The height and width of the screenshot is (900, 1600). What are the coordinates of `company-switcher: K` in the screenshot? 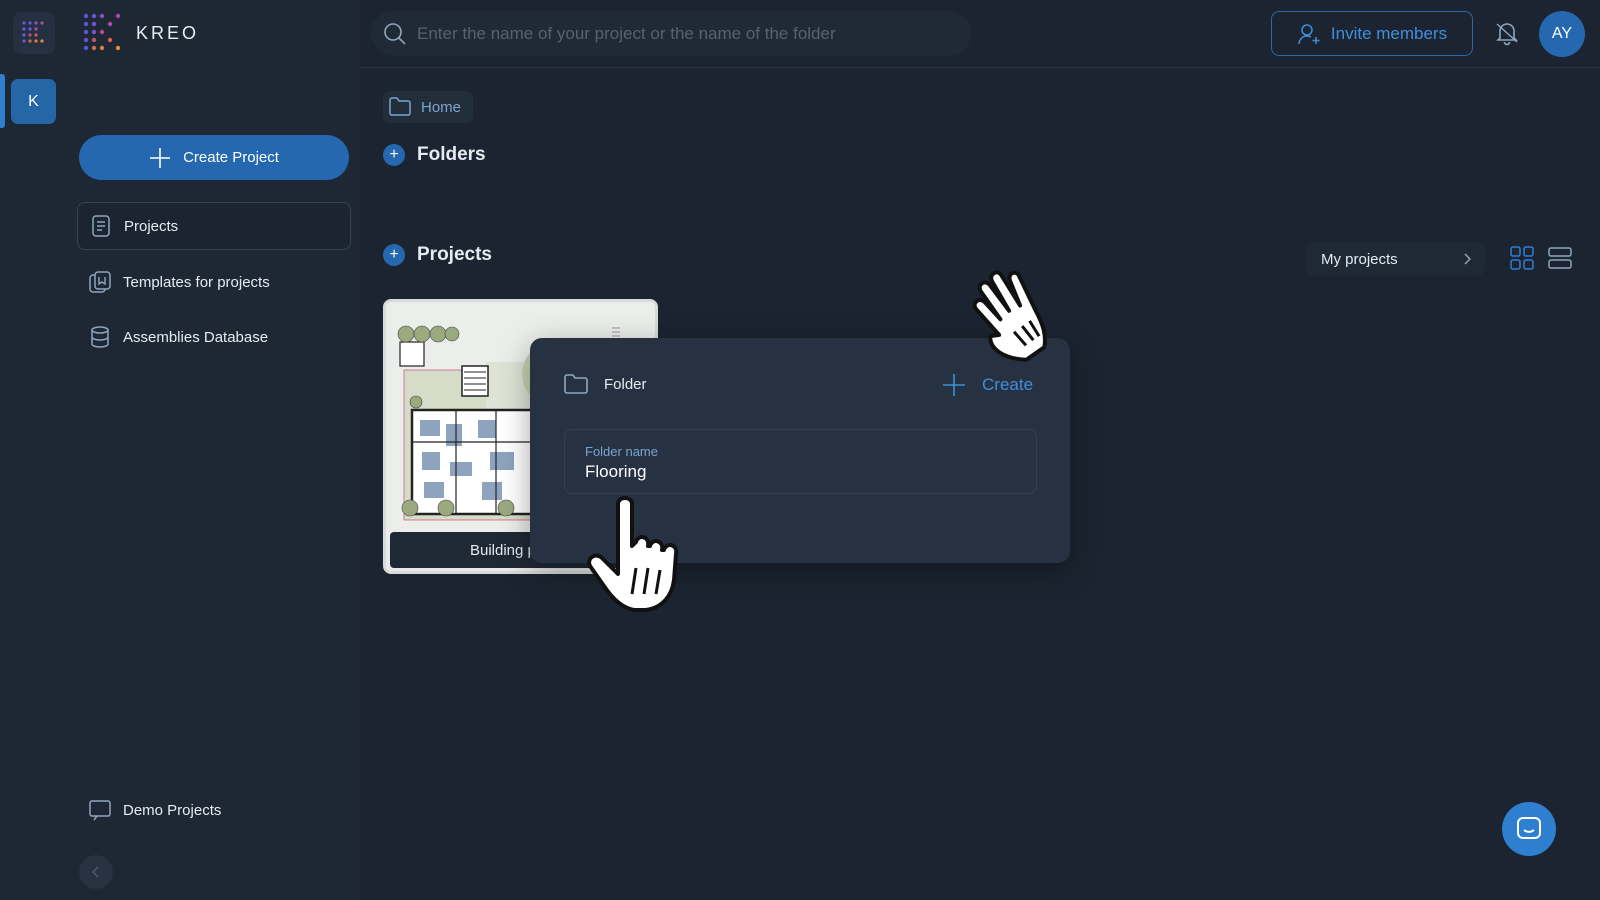 It's located at (33, 101).